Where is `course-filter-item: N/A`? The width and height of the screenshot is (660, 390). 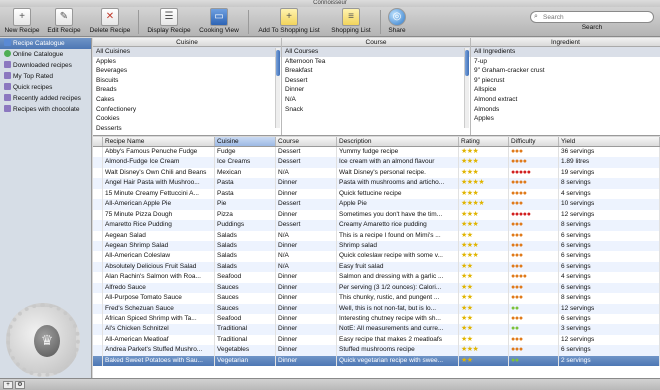 course-filter-item: N/A is located at coordinates (376, 100).